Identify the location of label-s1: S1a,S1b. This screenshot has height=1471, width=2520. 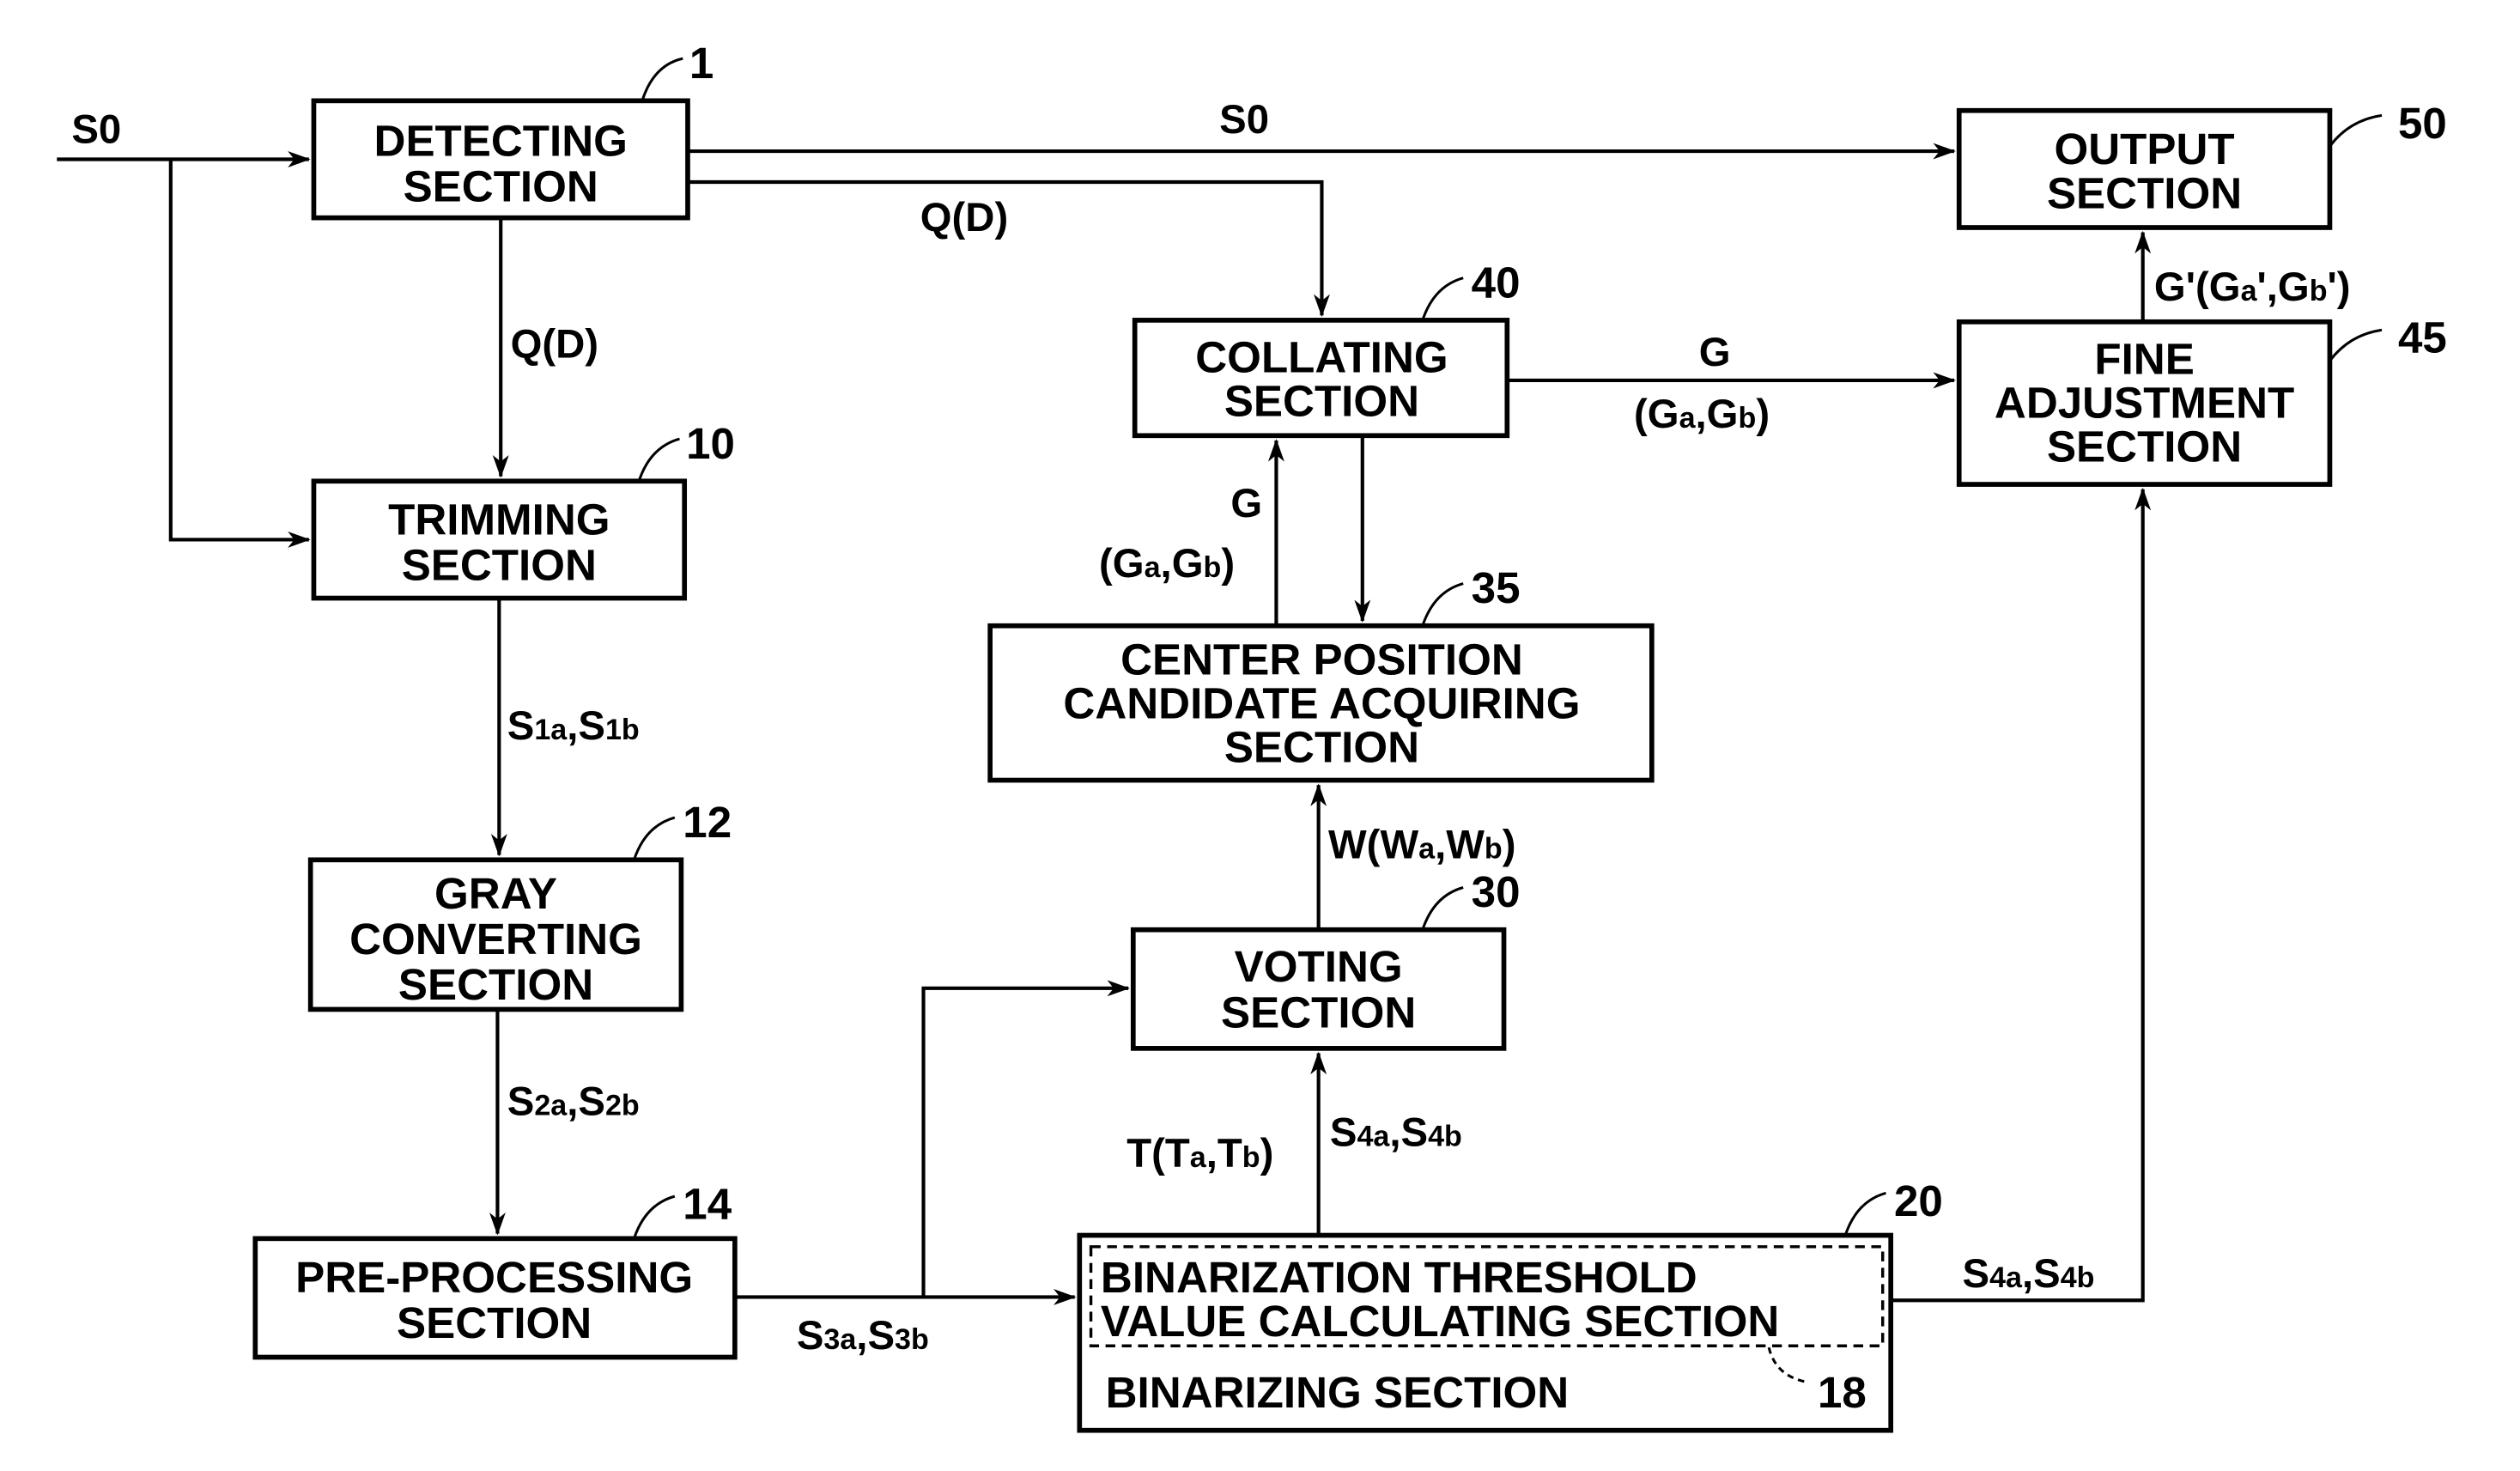
(573, 726).